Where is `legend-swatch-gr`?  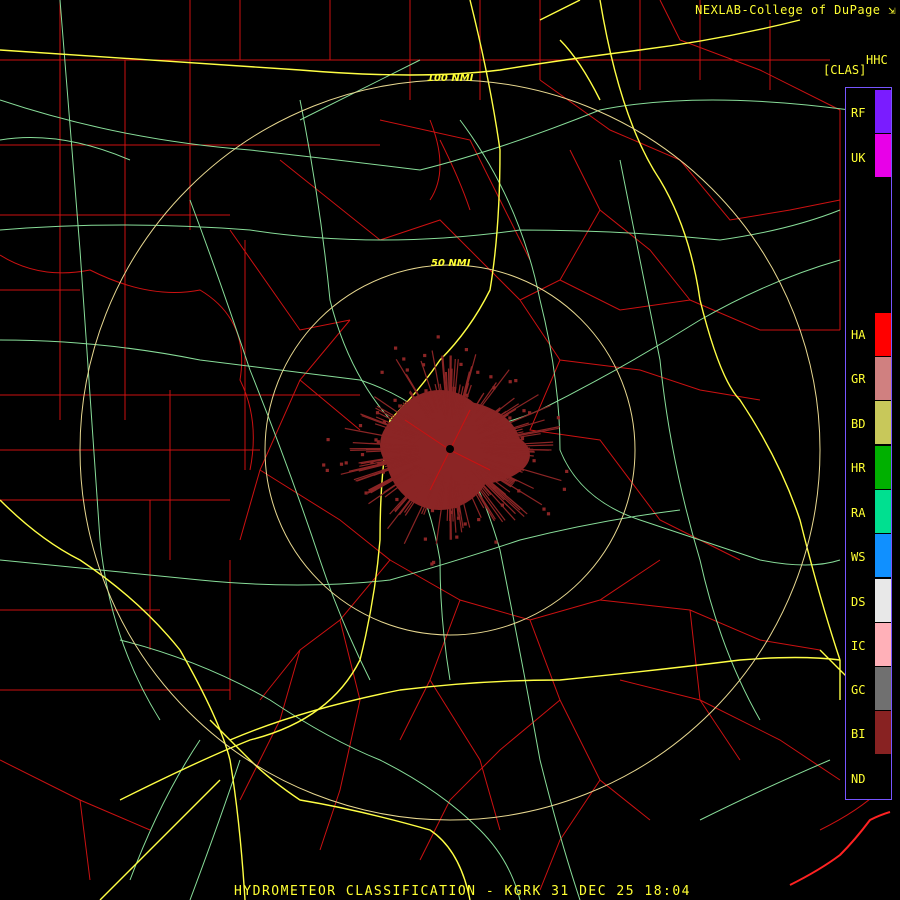
legend-swatch-gr is located at coordinates (883, 378).